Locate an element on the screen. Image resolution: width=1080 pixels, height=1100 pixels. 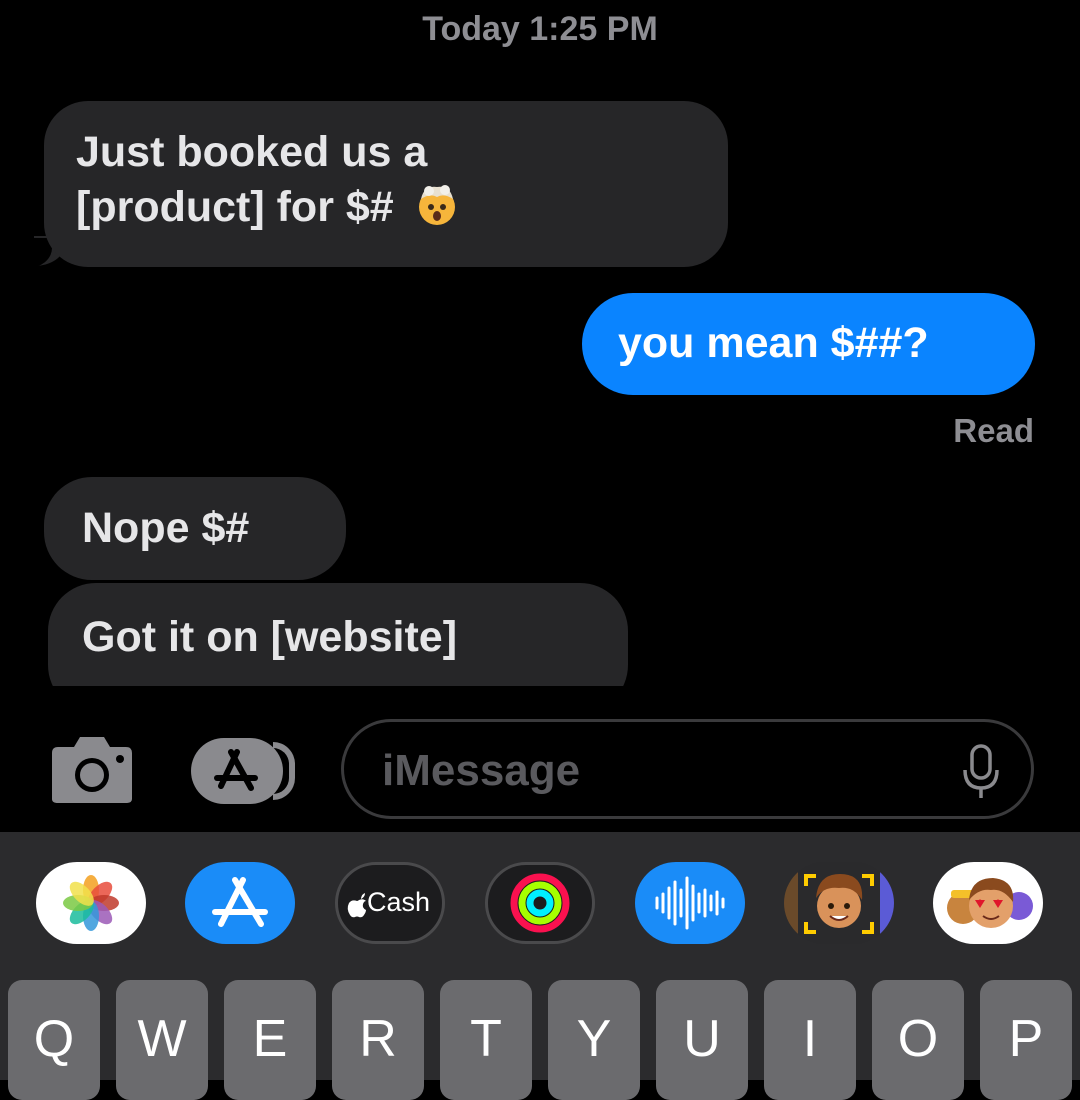
apple-logo-icon is located at coordinates (356, 905).